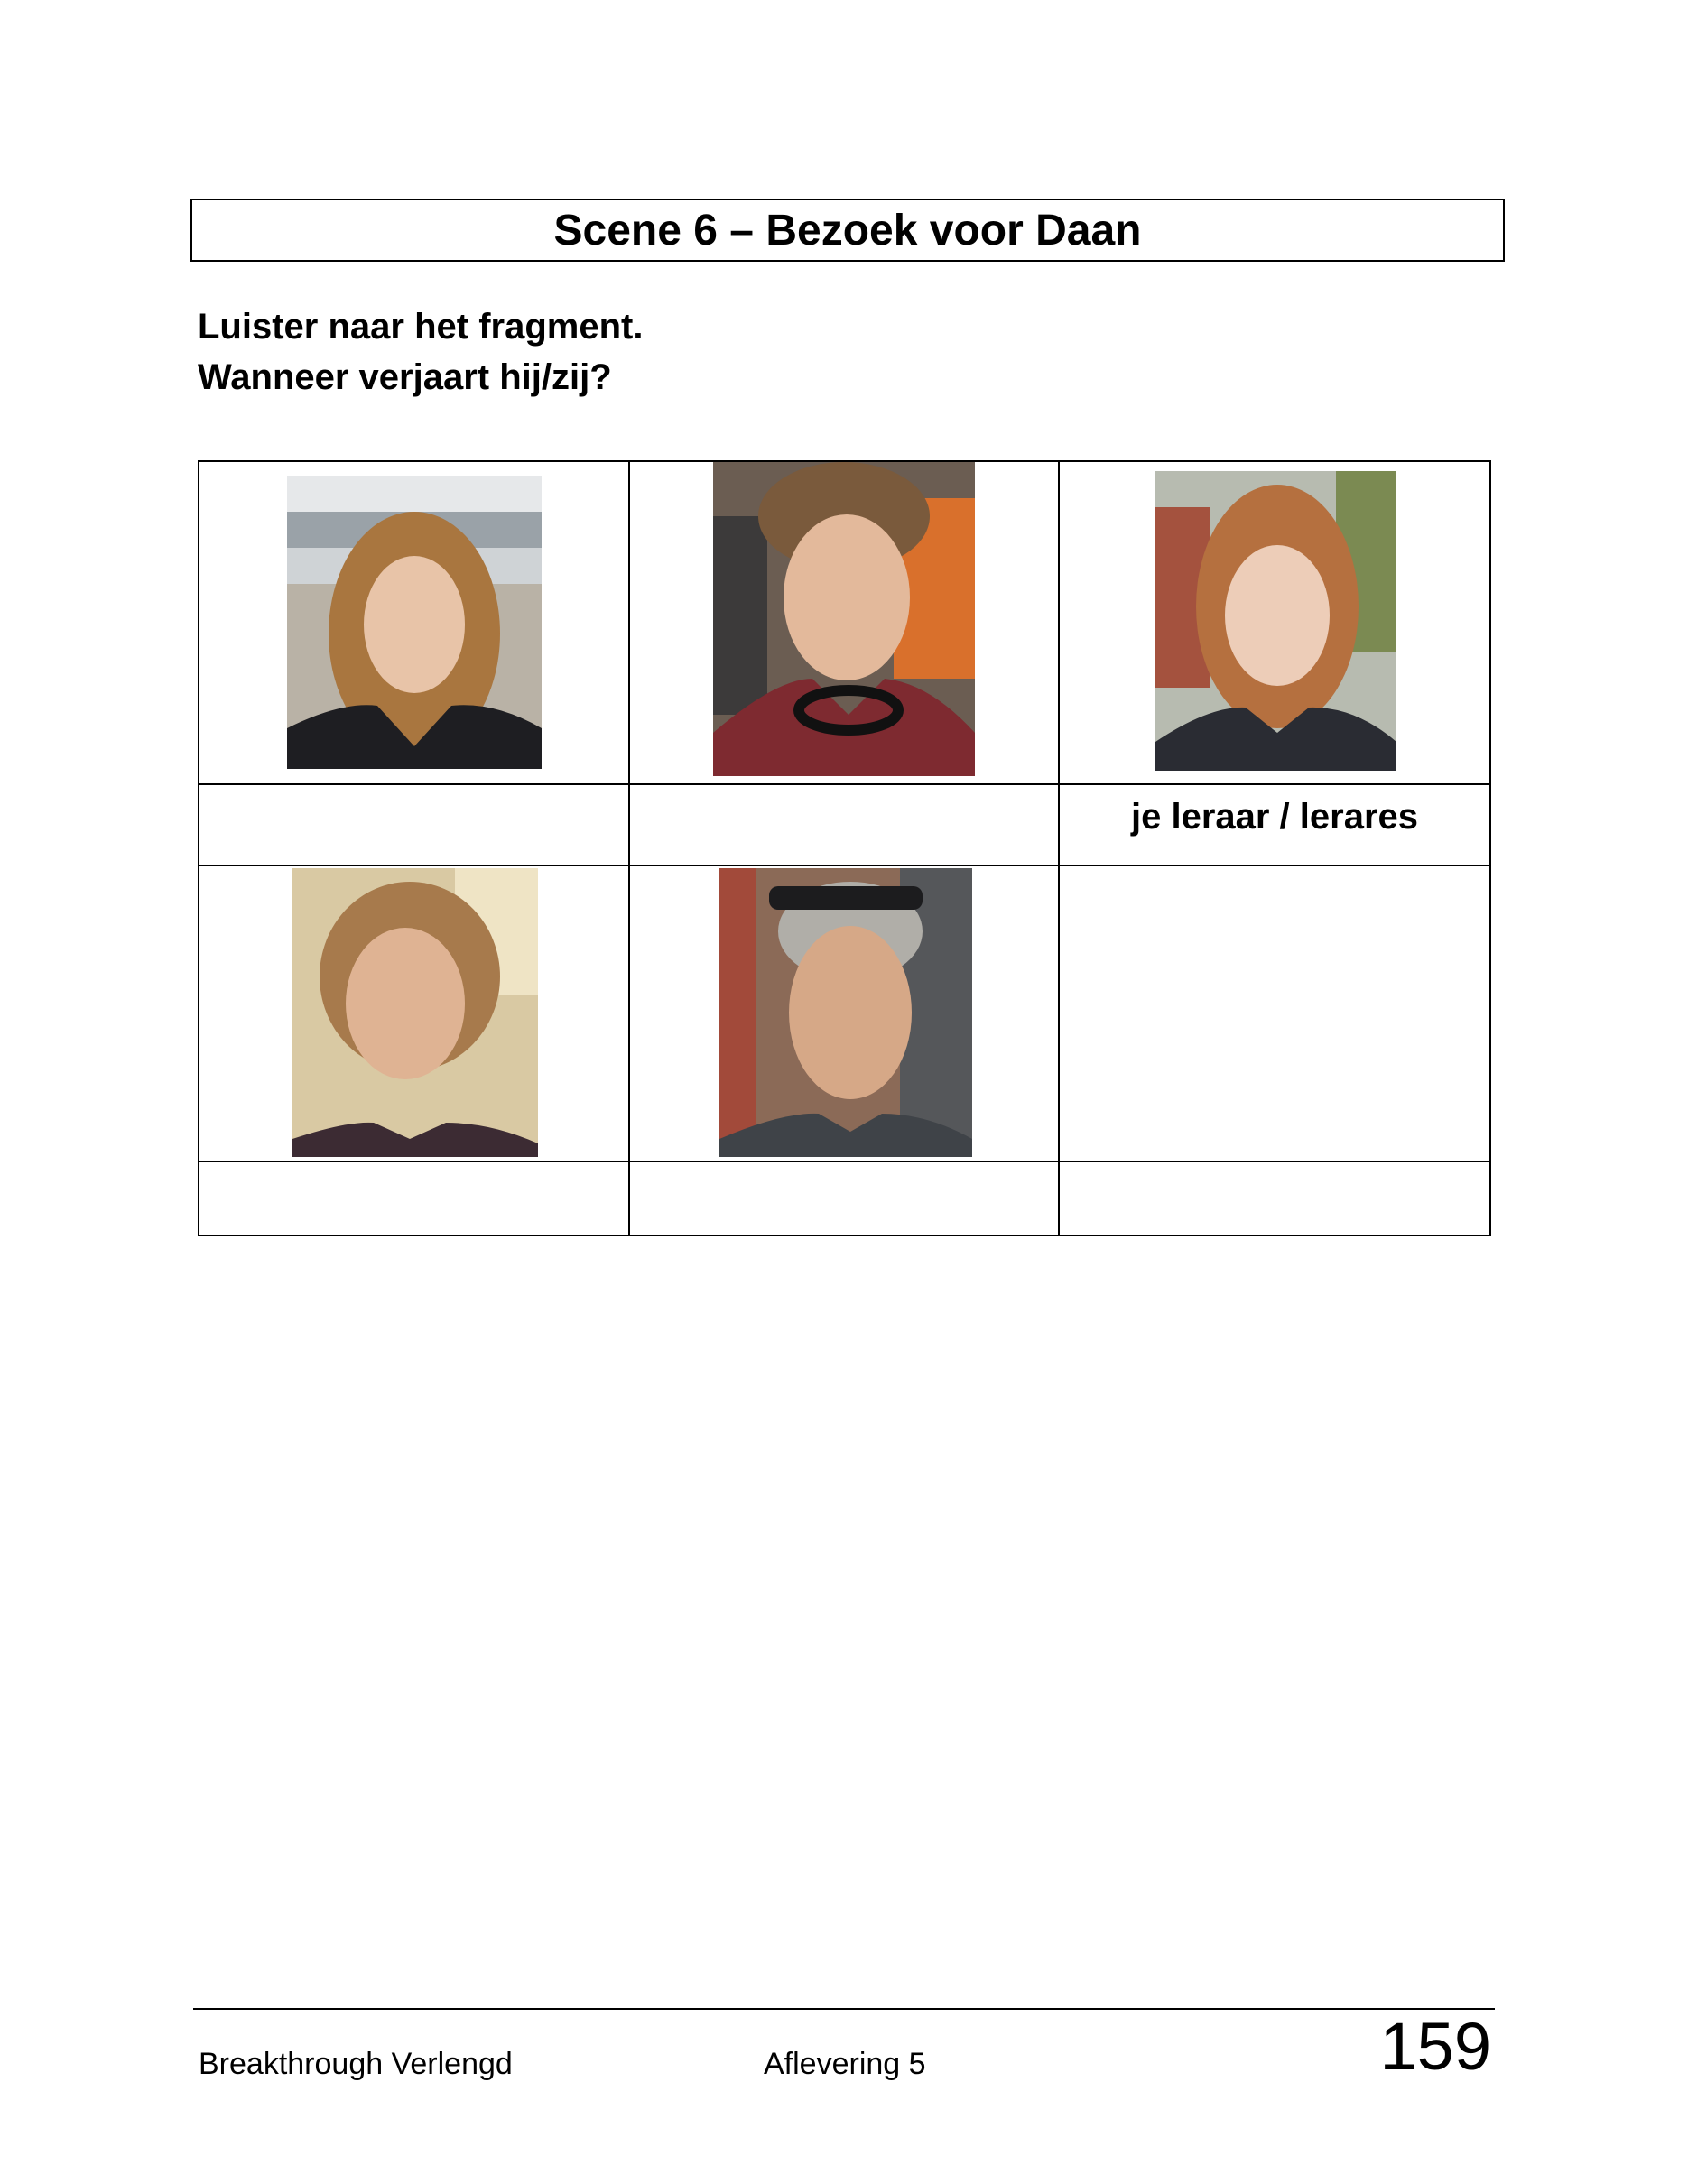  I want to click on photo-woman-red-hair, so click(1276, 621).